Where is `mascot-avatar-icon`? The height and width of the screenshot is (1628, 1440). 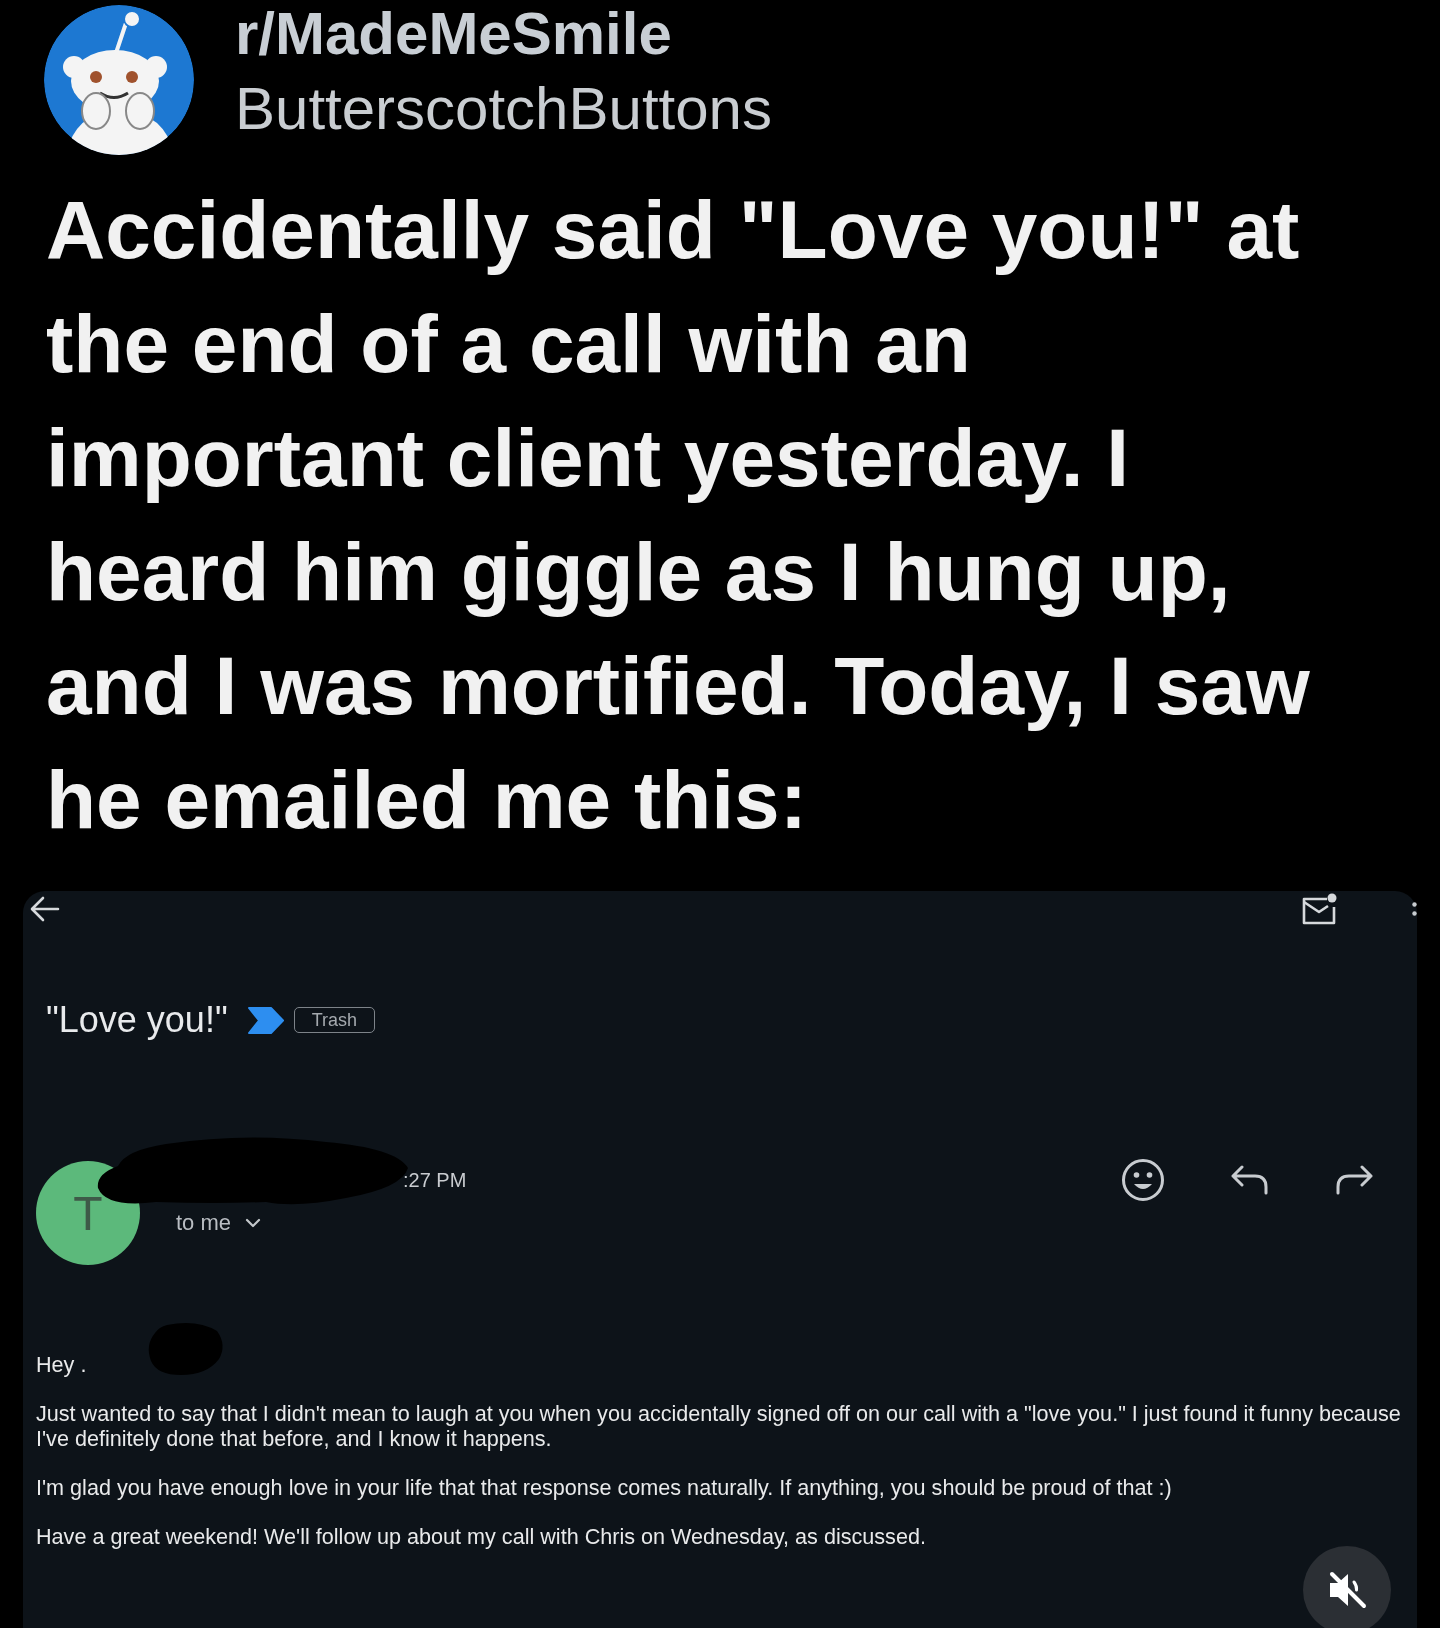
mascot-avatar-icon is located at coordinates (119, 80).